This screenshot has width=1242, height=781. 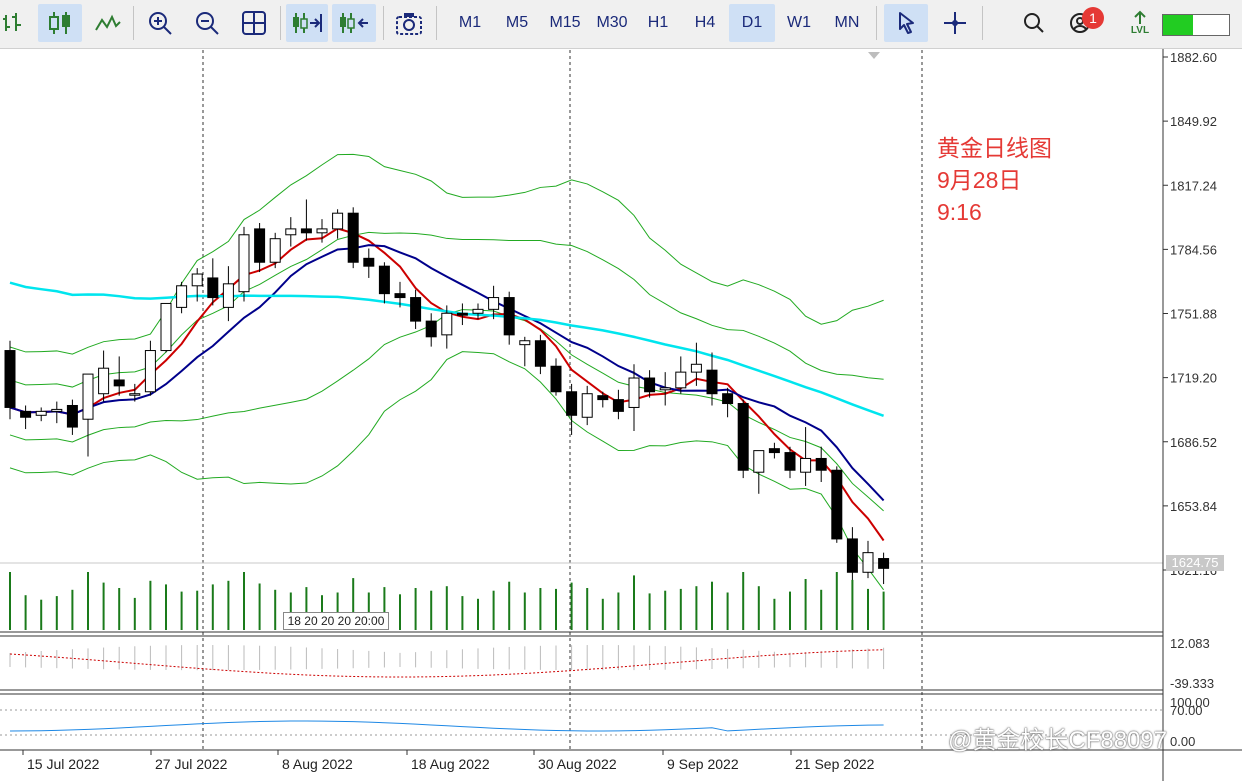 I want to click on grid-icon, so click(x=254, y=23).